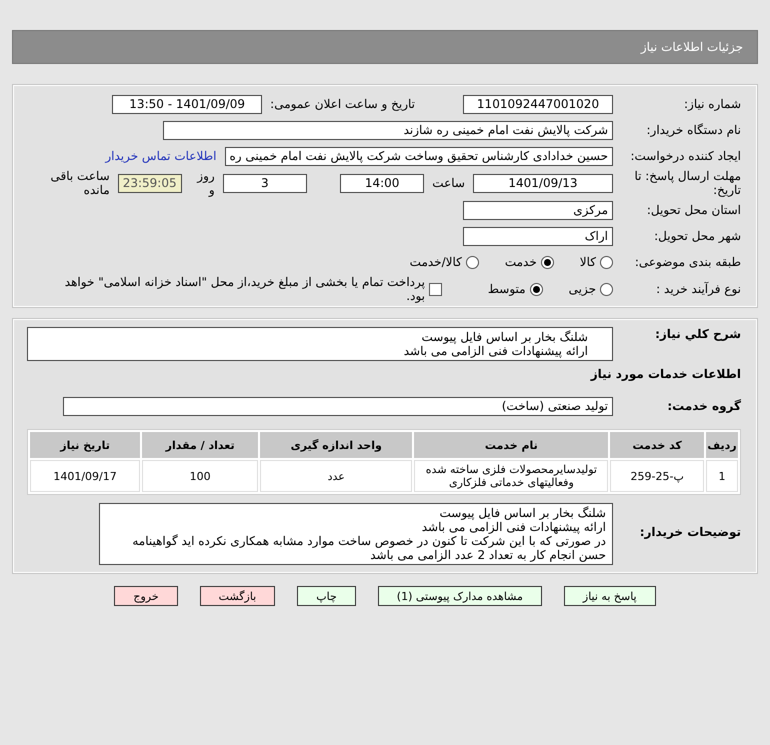 The image size is (770, 745). I want to click on column-header: کد خدمت, so click(657, 445).